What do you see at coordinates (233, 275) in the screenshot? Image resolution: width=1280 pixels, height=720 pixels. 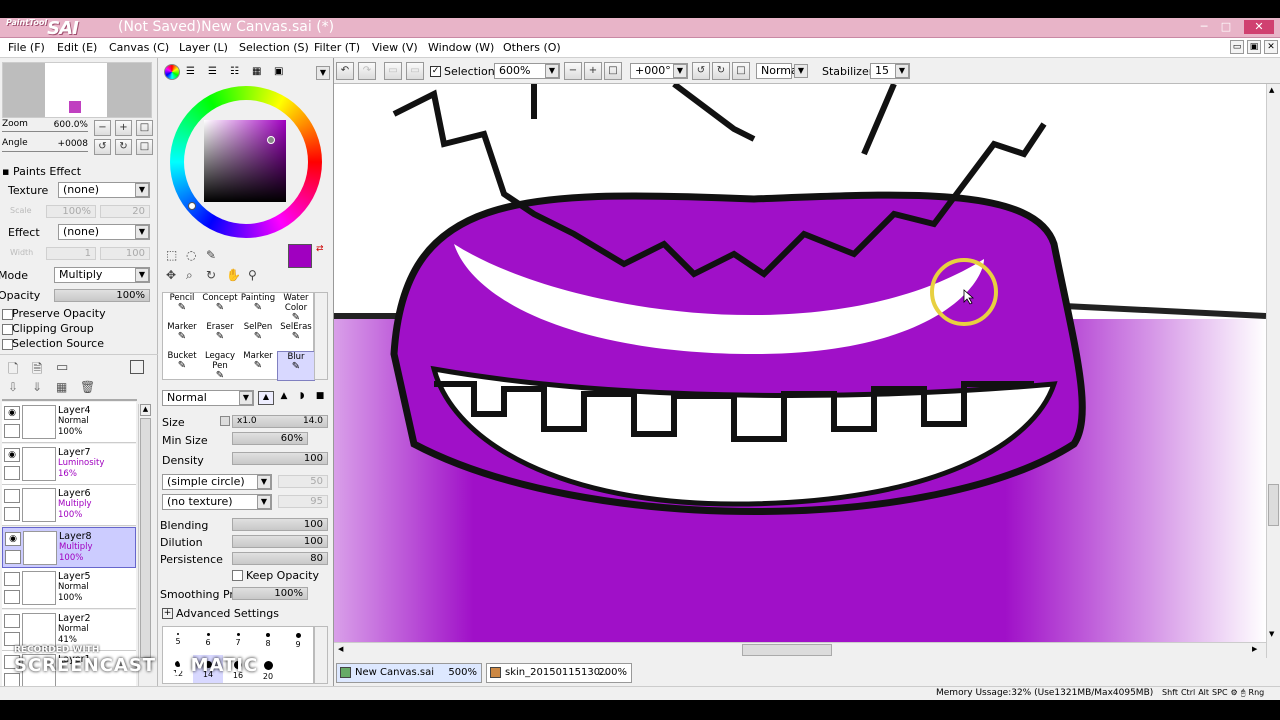 I see `hand-tool-icon: ✋` at bounding box center [233, 275].